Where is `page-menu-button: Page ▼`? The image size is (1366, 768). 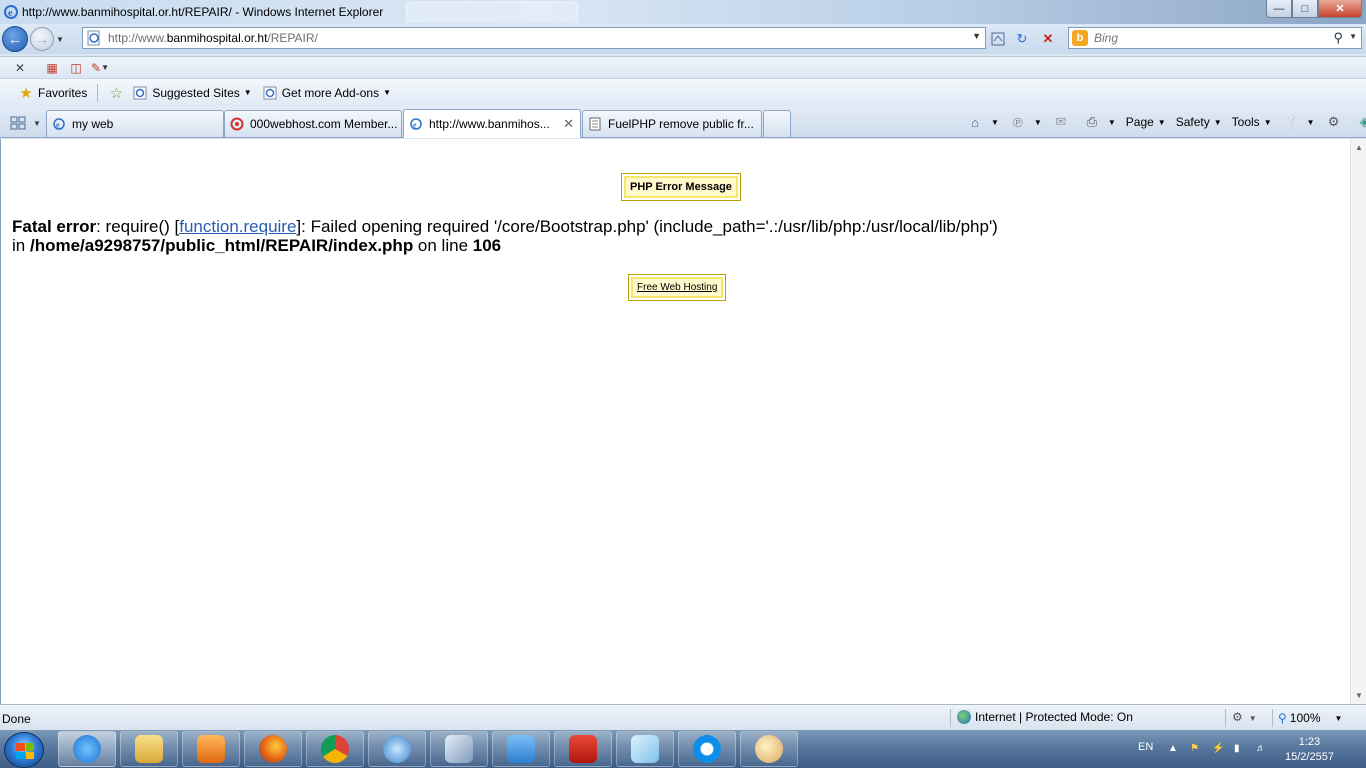
page-menu-button: Page ▼ is located at coordinates (1146, 122).